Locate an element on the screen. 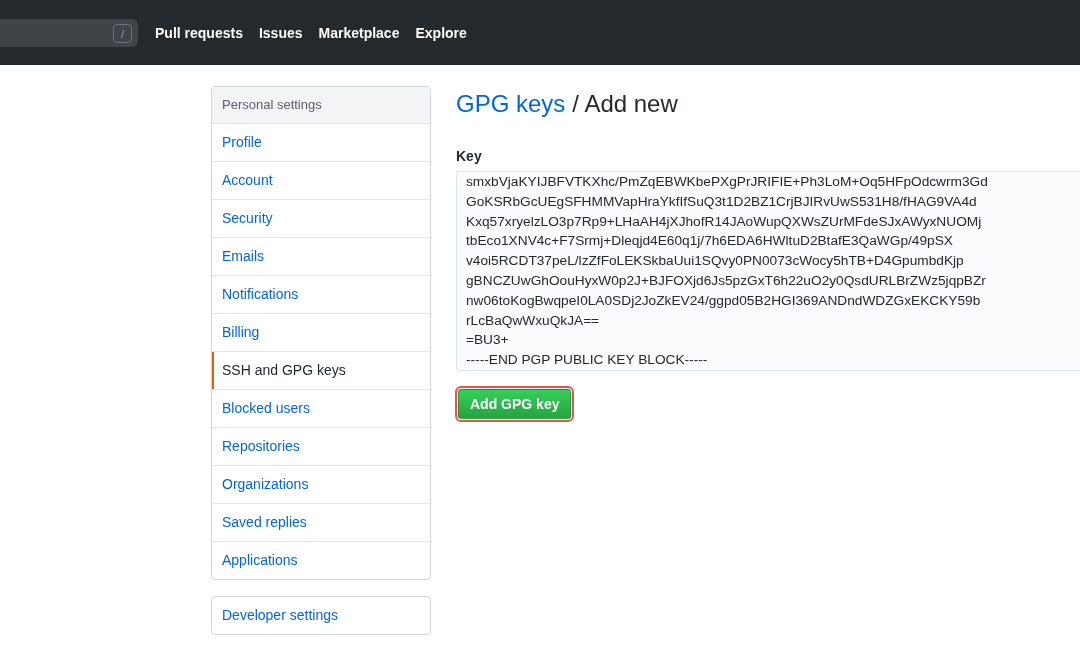 This screenshot has height=650, width=1080. menu-item: Repositories is located at coordinates (321, 447).